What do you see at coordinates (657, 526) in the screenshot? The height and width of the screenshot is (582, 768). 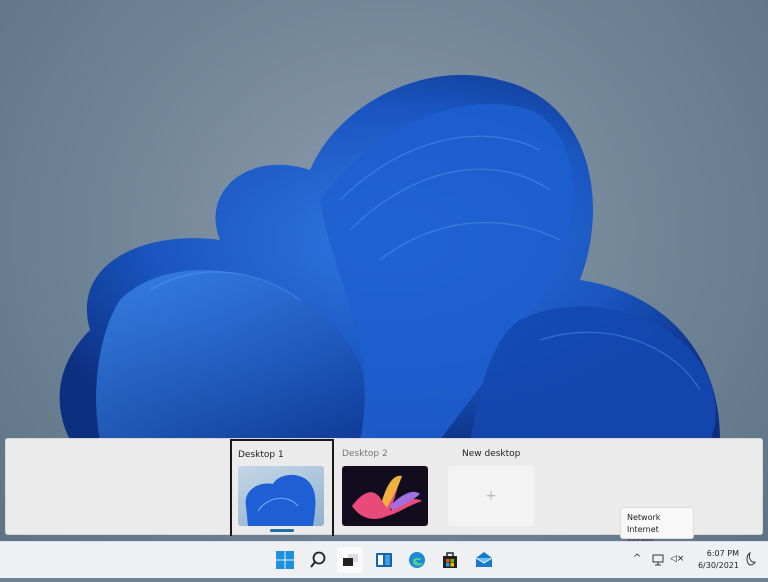 I see `network-tooltip: Network Internet access` at bounding box center [657, 526].